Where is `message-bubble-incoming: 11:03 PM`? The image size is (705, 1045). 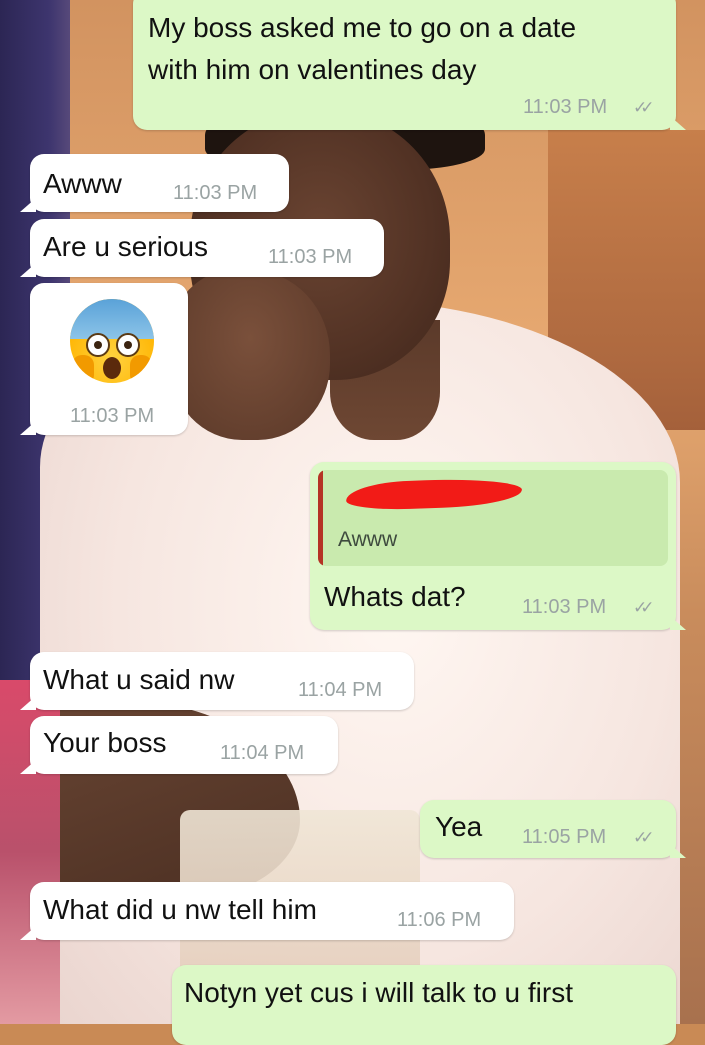 message-bubble-incoming: 11:03 PM is located at coordinates (104, 359).